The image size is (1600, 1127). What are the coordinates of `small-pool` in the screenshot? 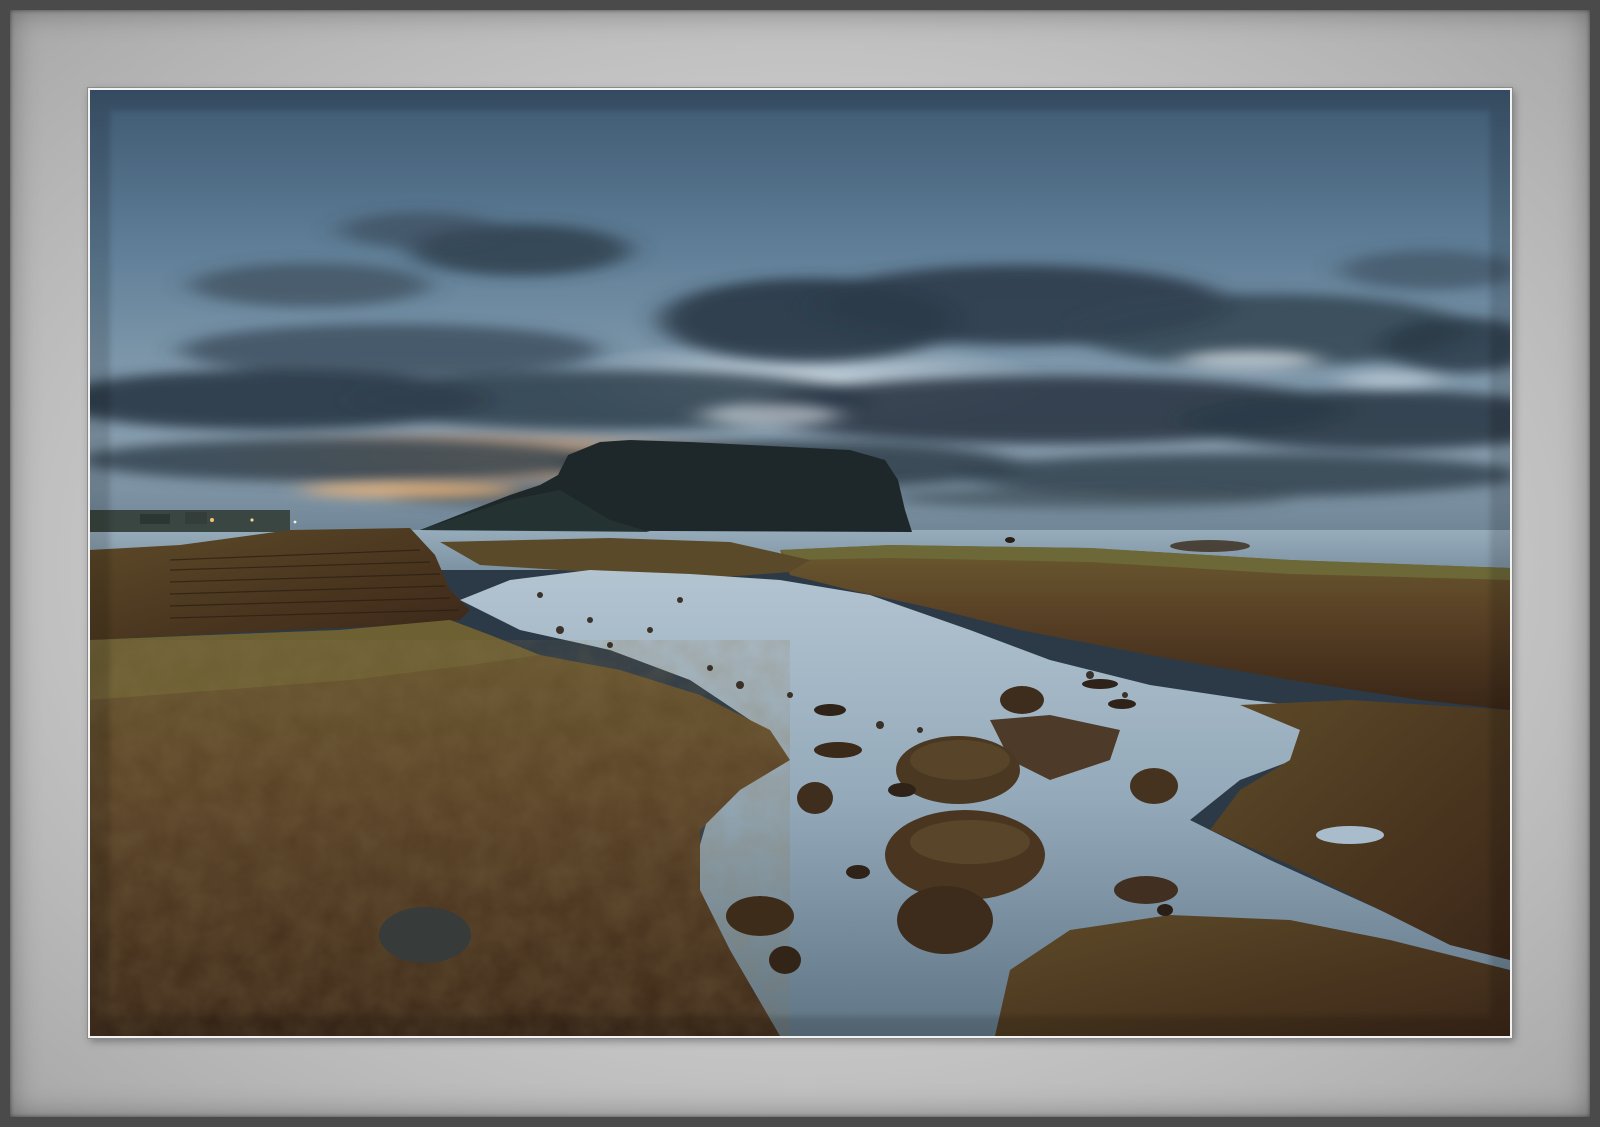 It's located at (1350, 835).